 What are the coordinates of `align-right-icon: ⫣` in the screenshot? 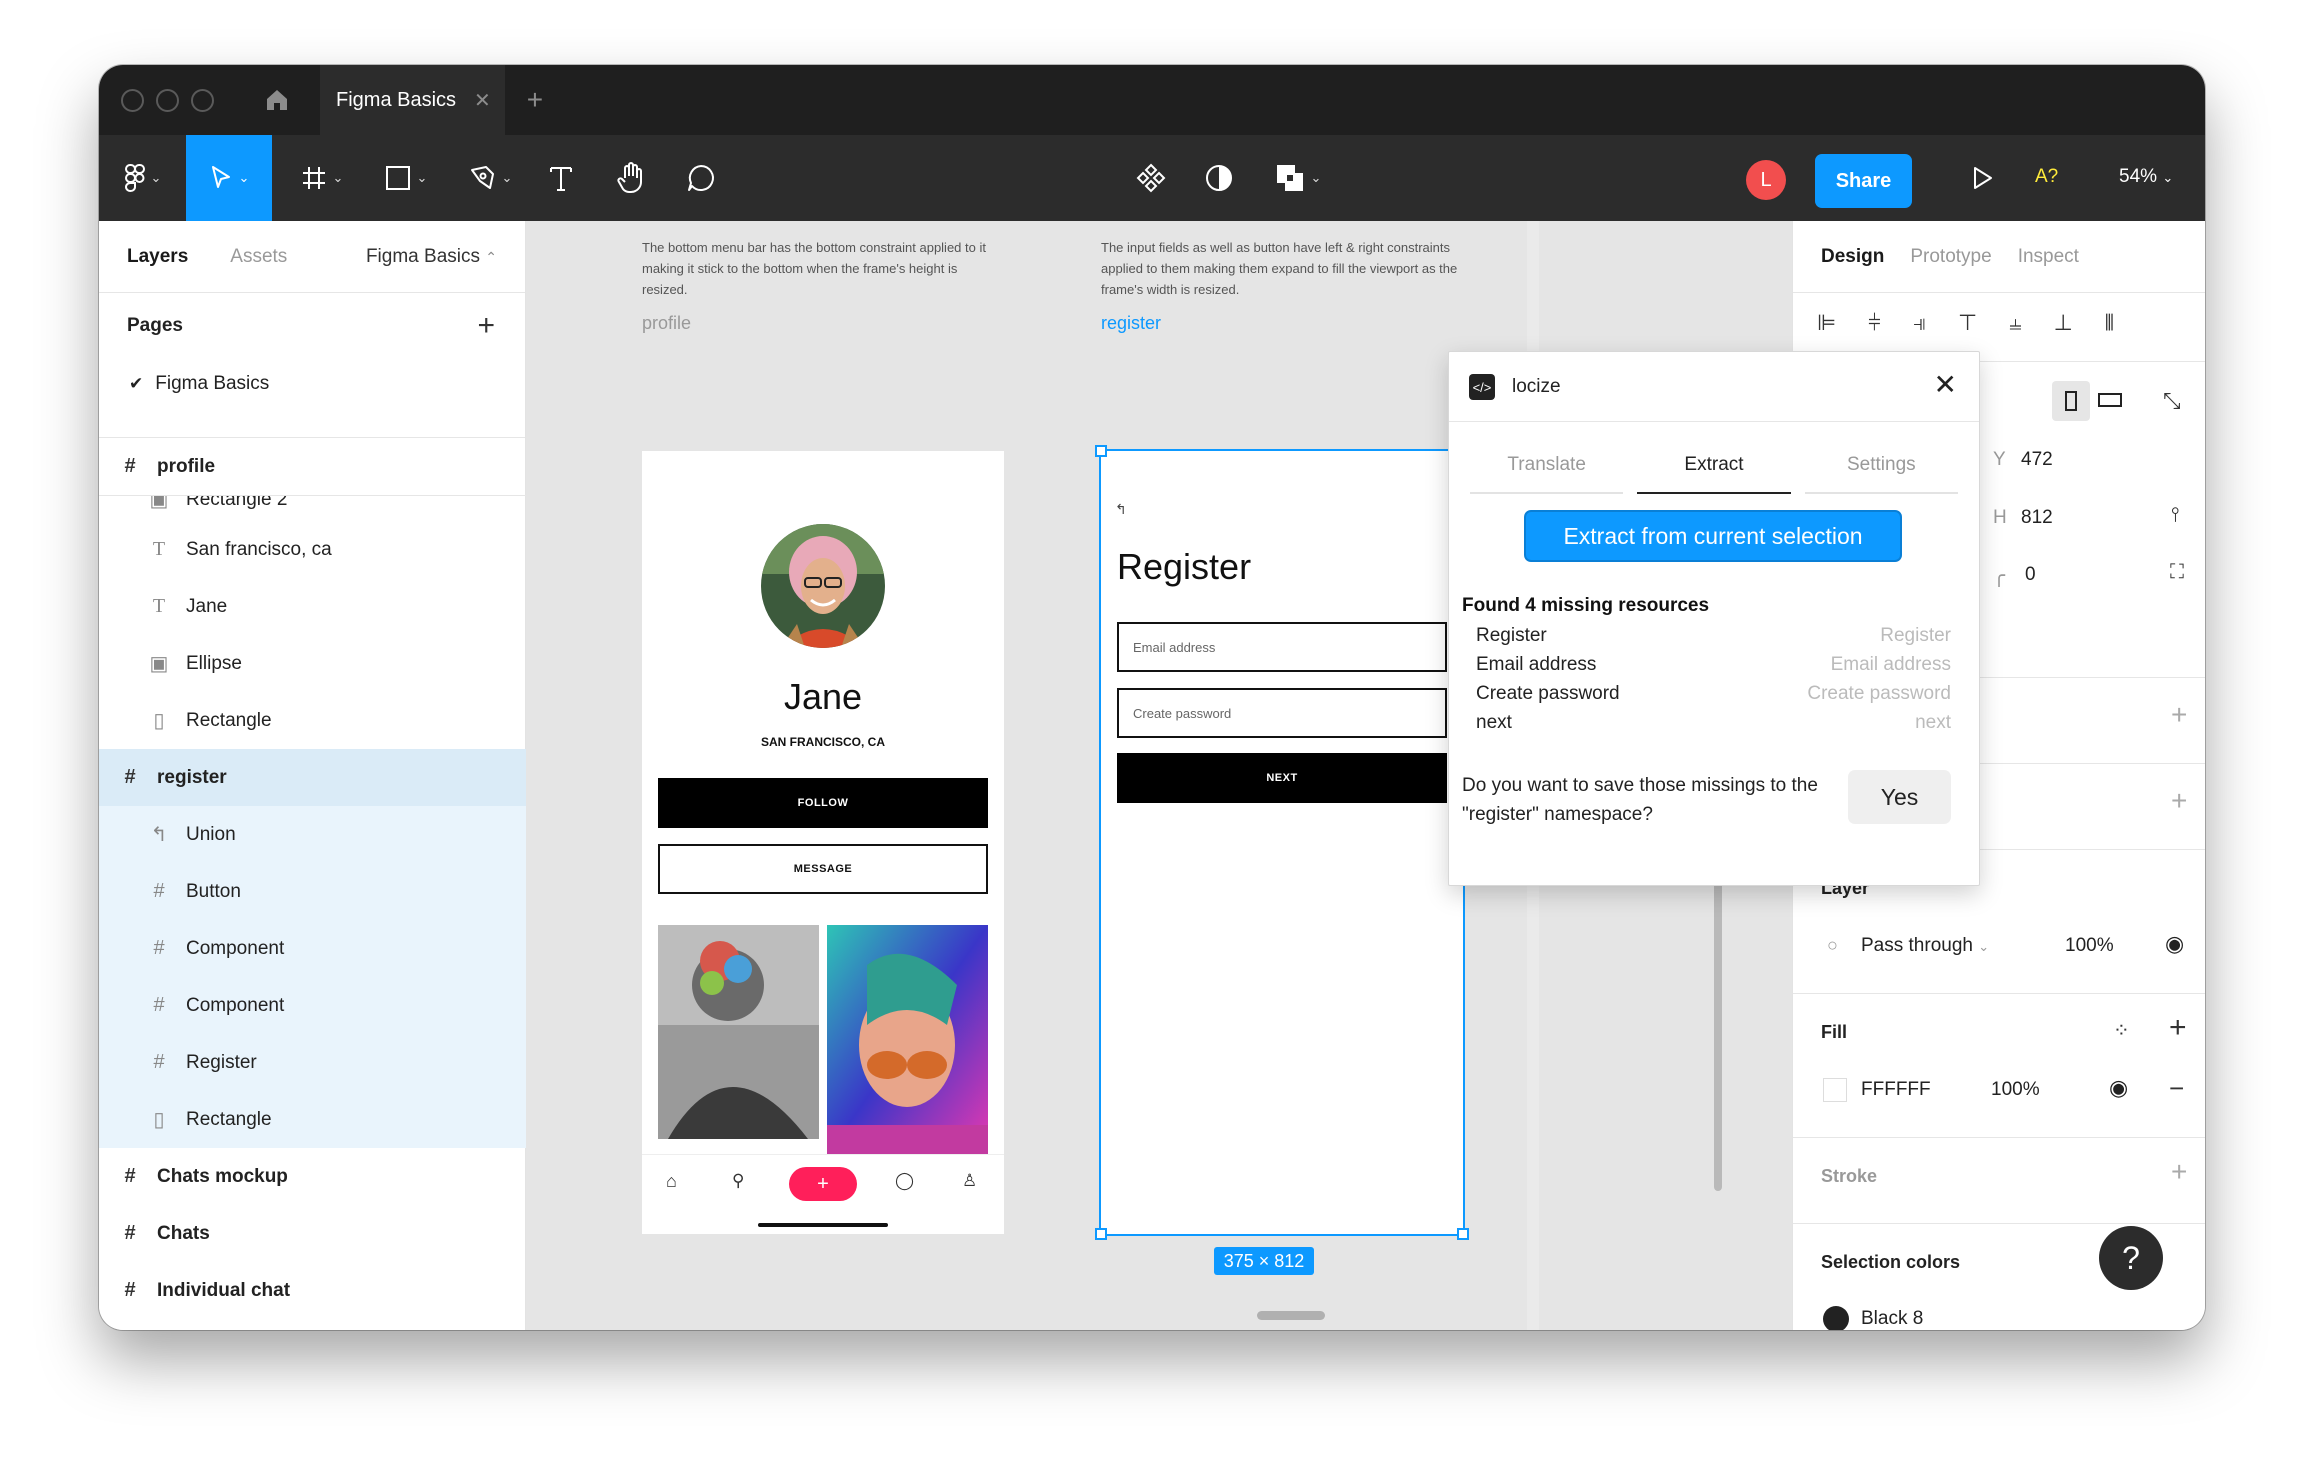 It's located at (1919, 323).